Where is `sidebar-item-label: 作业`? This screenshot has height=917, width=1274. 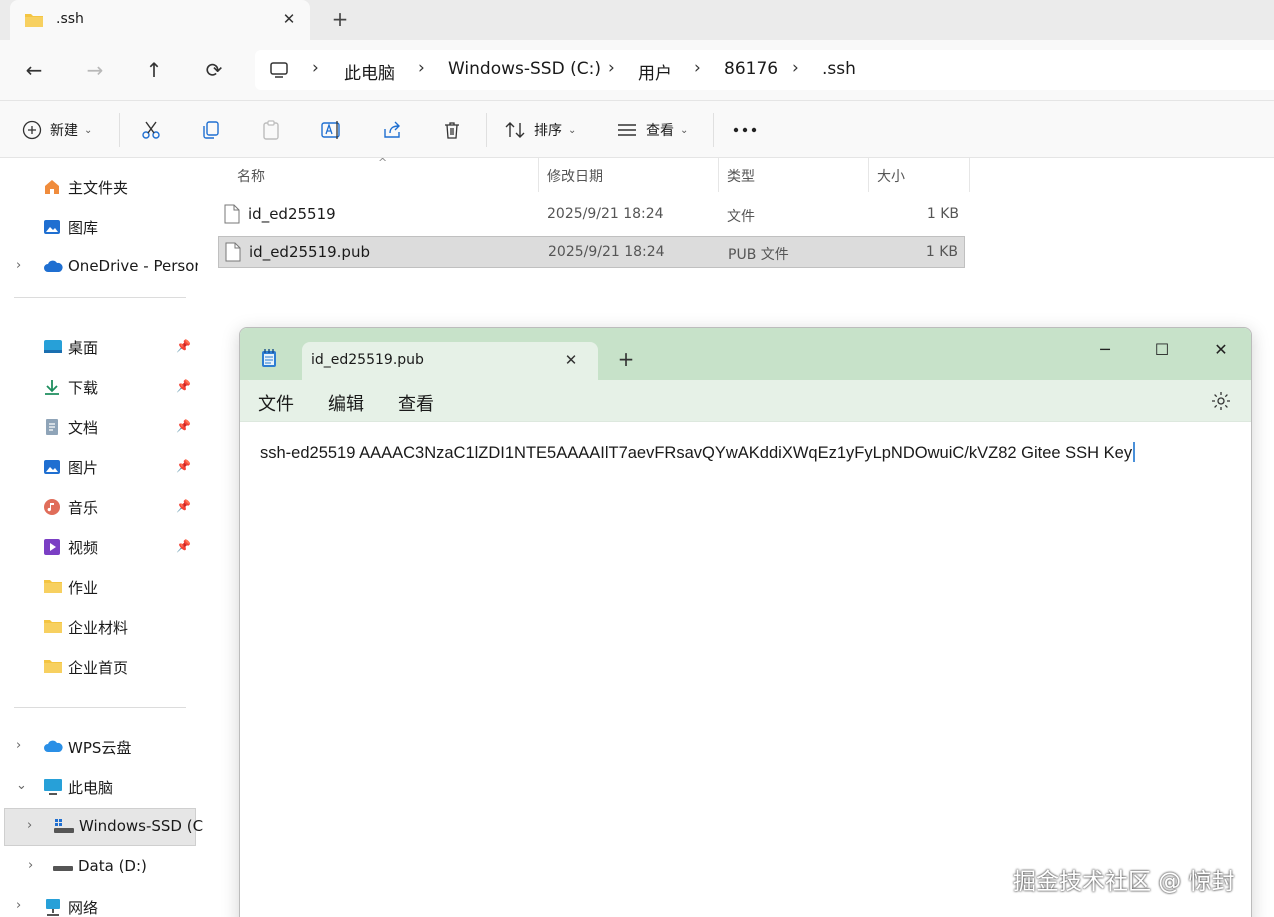 sidebar-item-label: 作业 is located at coordinates (83, 588).